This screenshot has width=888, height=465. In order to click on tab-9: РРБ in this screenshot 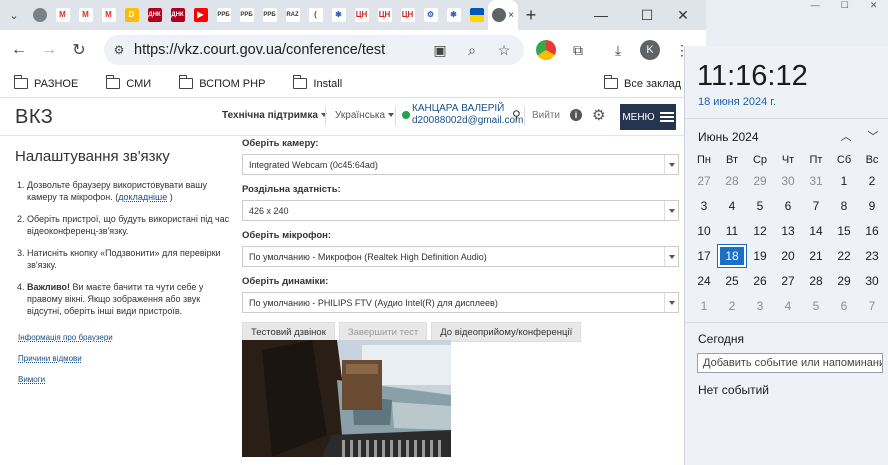, I will do `click(246, 15)`.